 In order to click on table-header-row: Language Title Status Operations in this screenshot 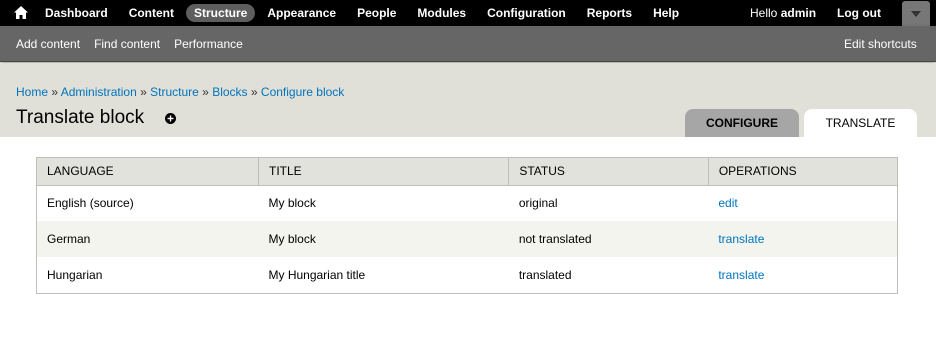, I will do `click(467, 172)`.